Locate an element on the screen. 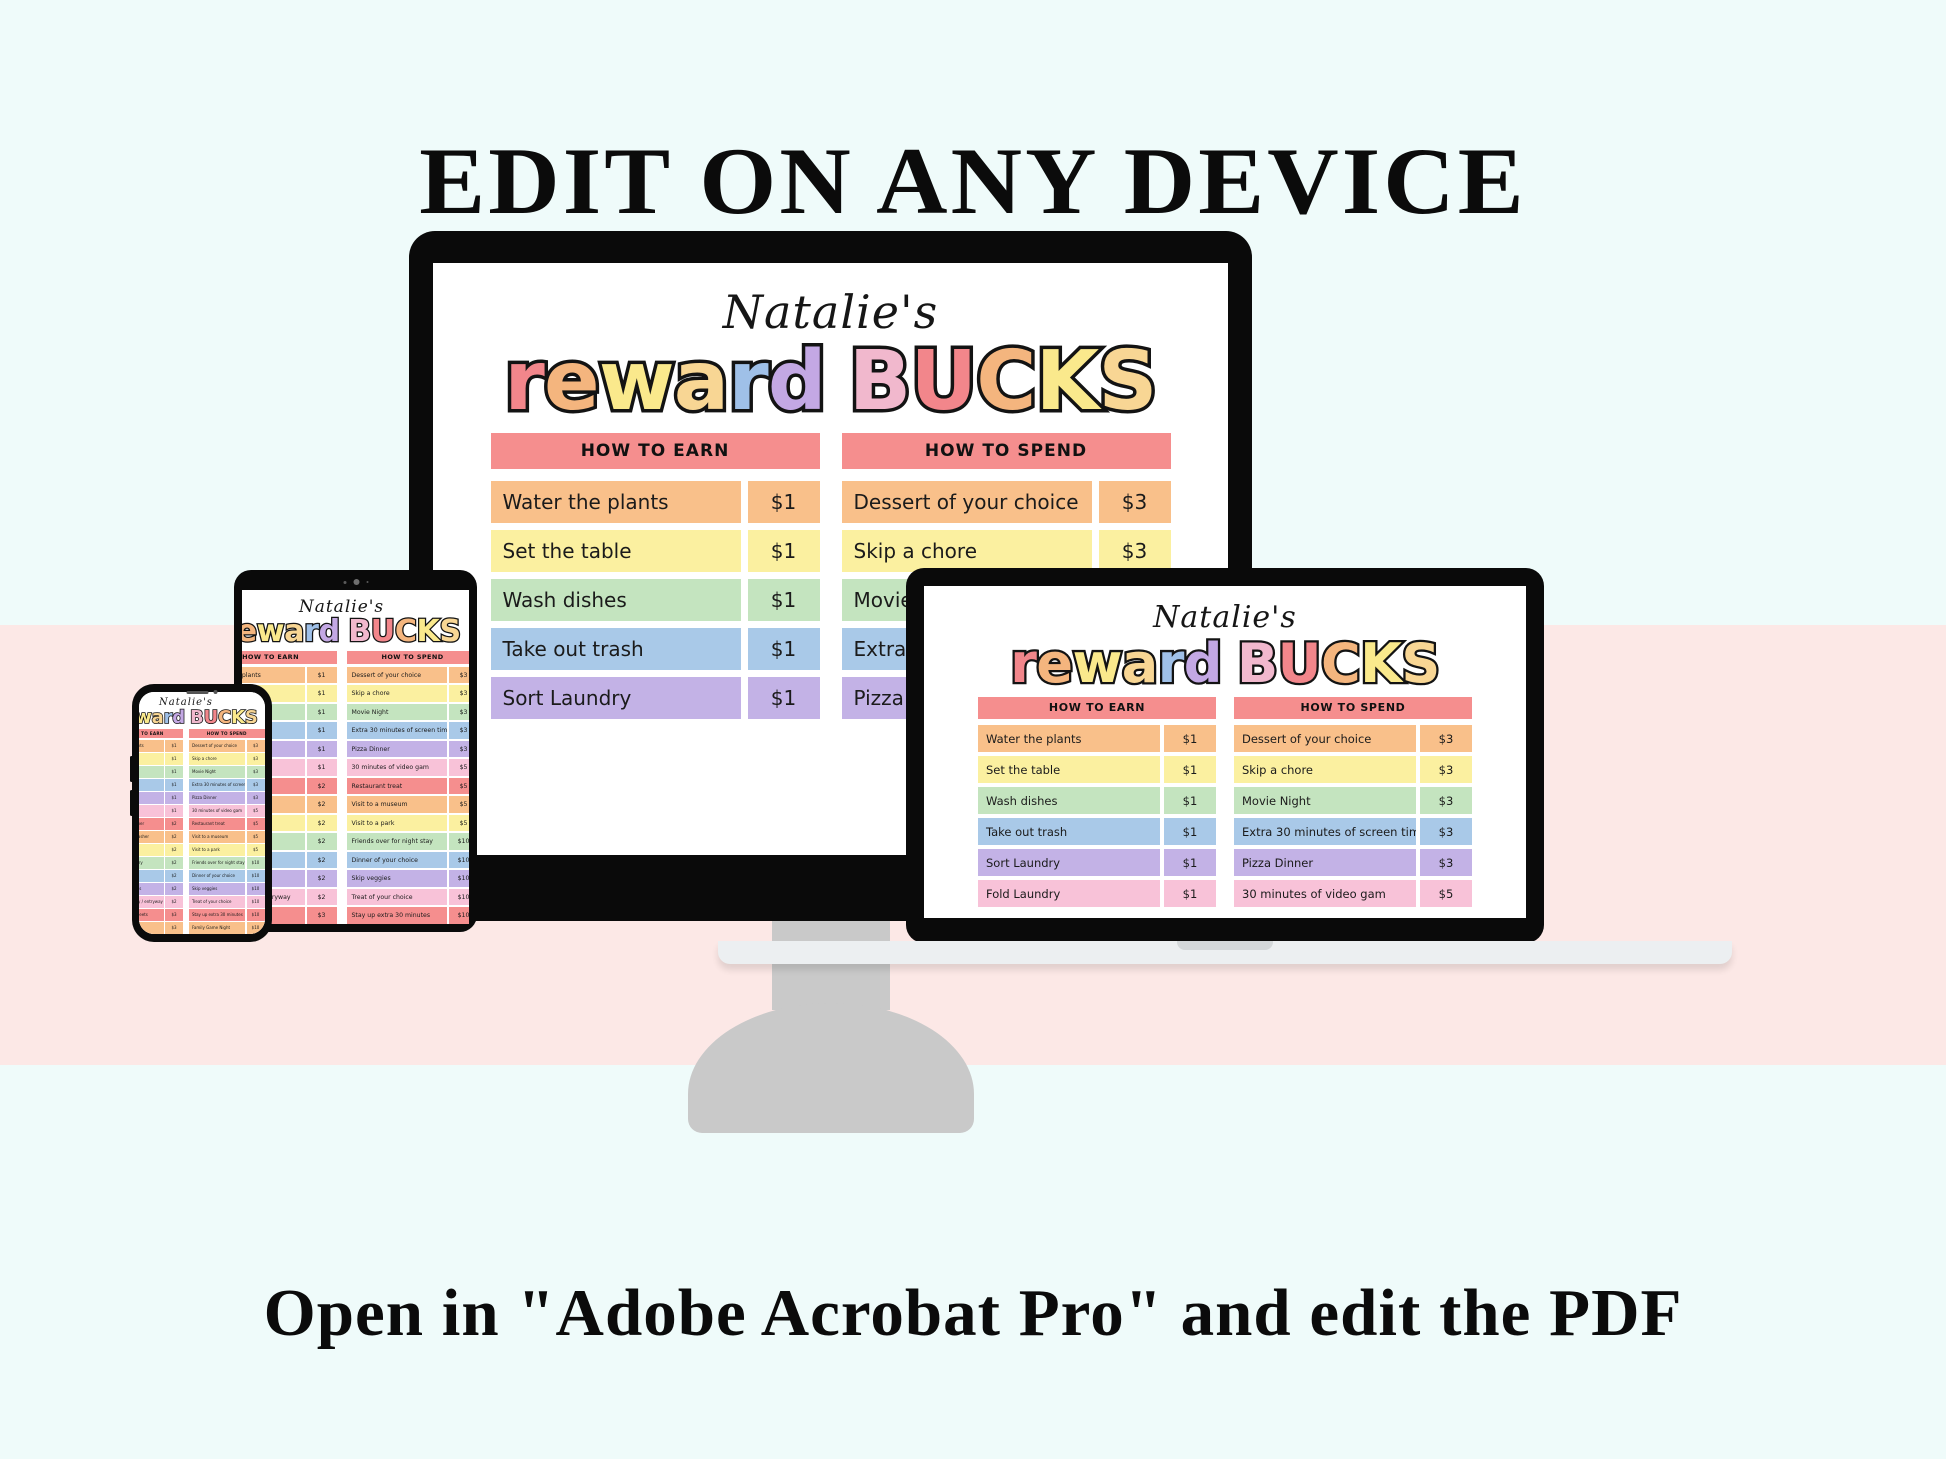 This screenshot has height=1459, width=1946. table-cell-task: Organize shoes is located at coordinates (151, 889).